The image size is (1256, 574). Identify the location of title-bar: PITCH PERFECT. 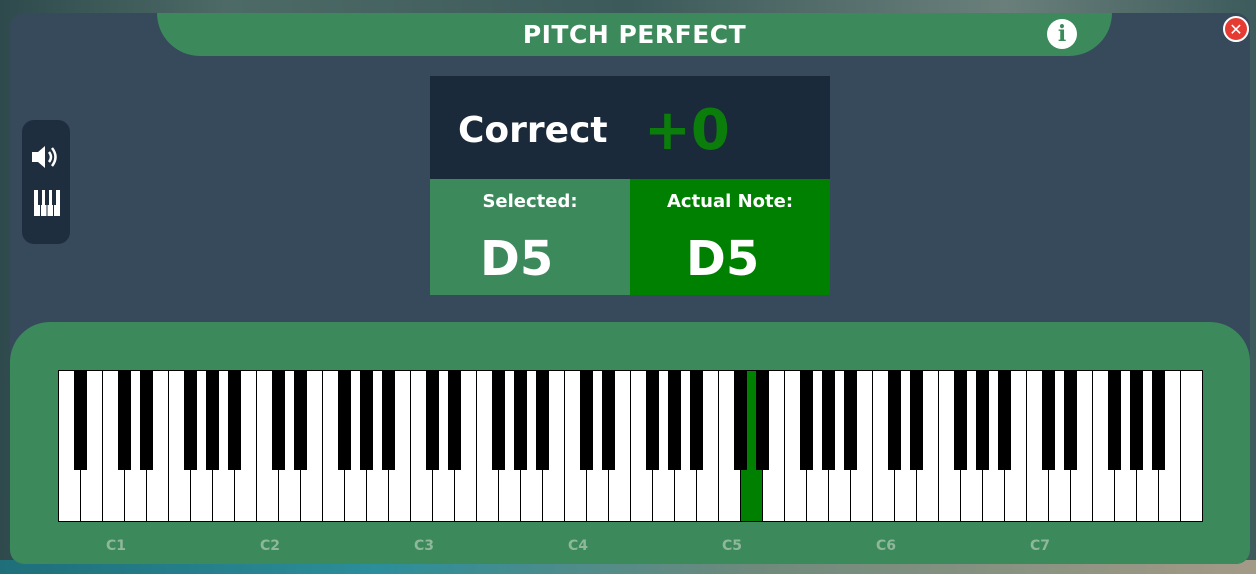
(634, 34).